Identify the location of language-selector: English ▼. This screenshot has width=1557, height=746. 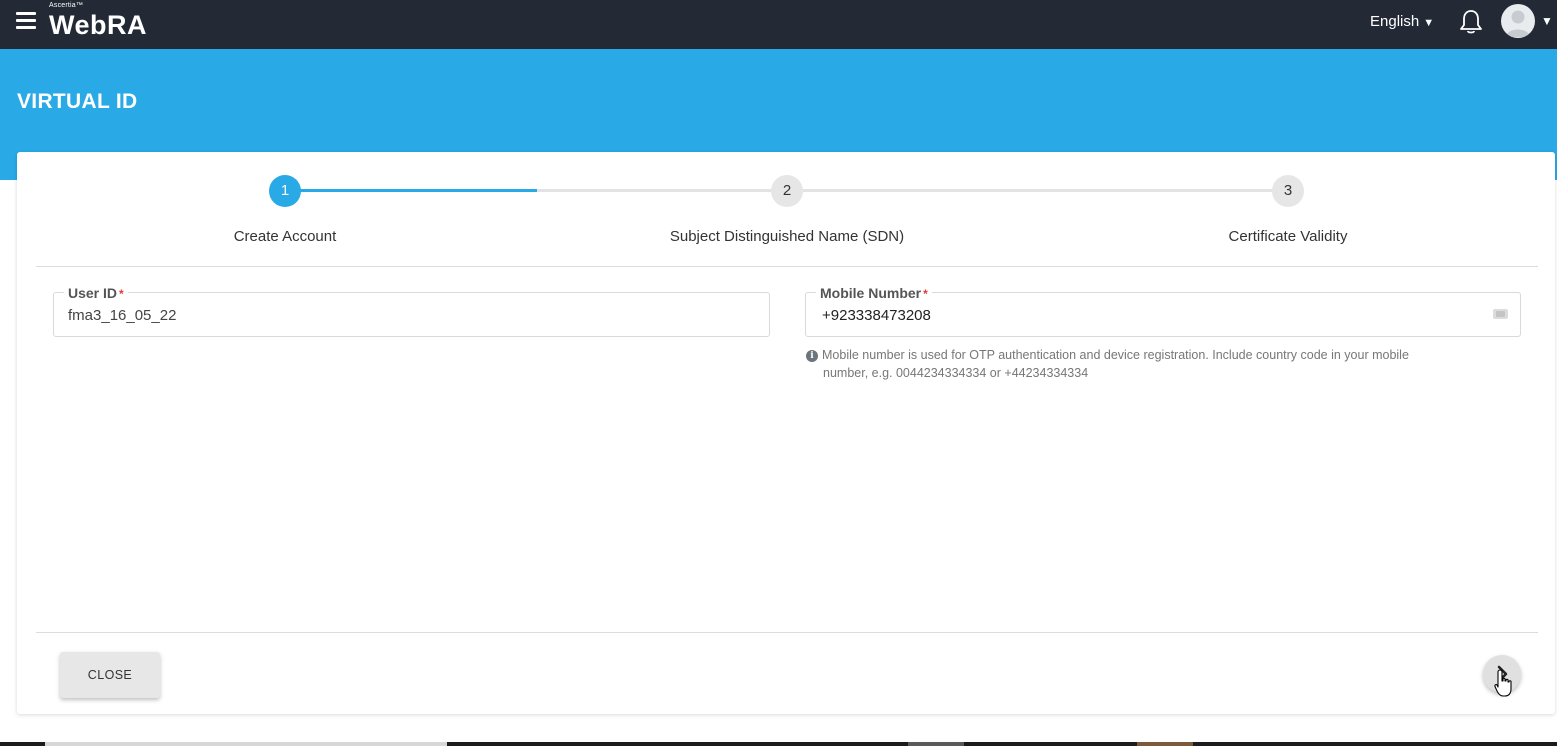
(1402, 21).